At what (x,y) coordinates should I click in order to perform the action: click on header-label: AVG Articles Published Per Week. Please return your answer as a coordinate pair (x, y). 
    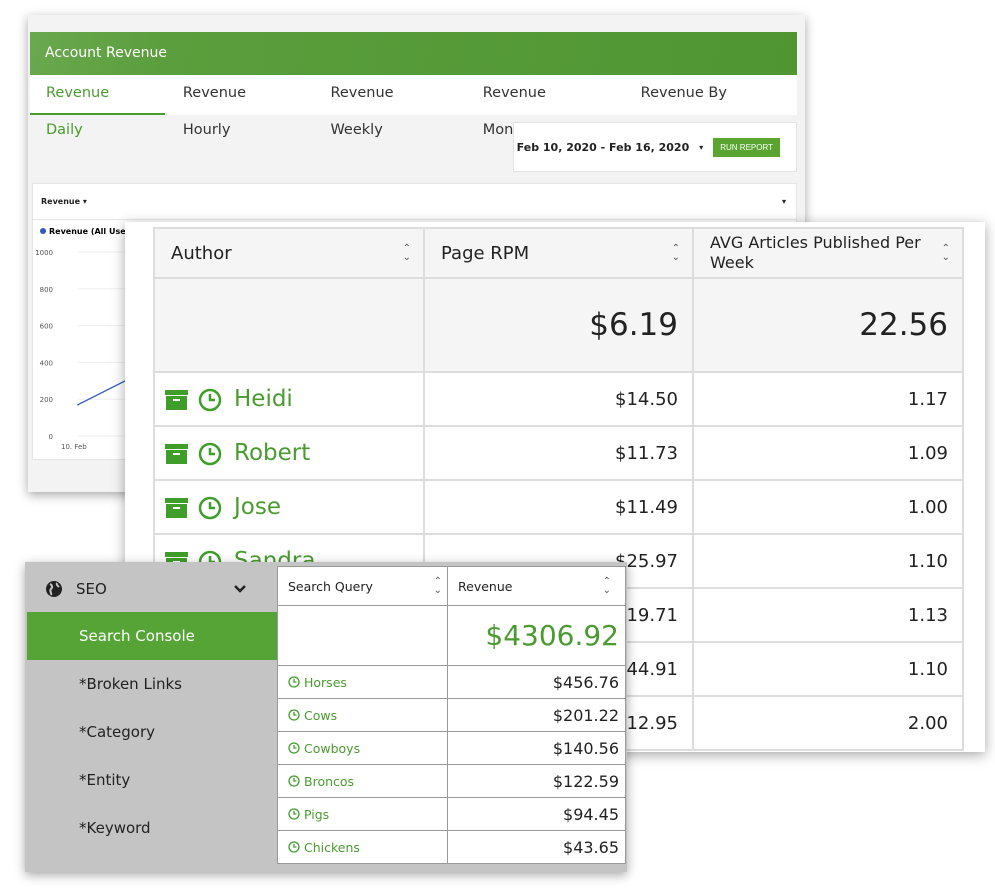
    Looking at the image, I should click on (815, 252).